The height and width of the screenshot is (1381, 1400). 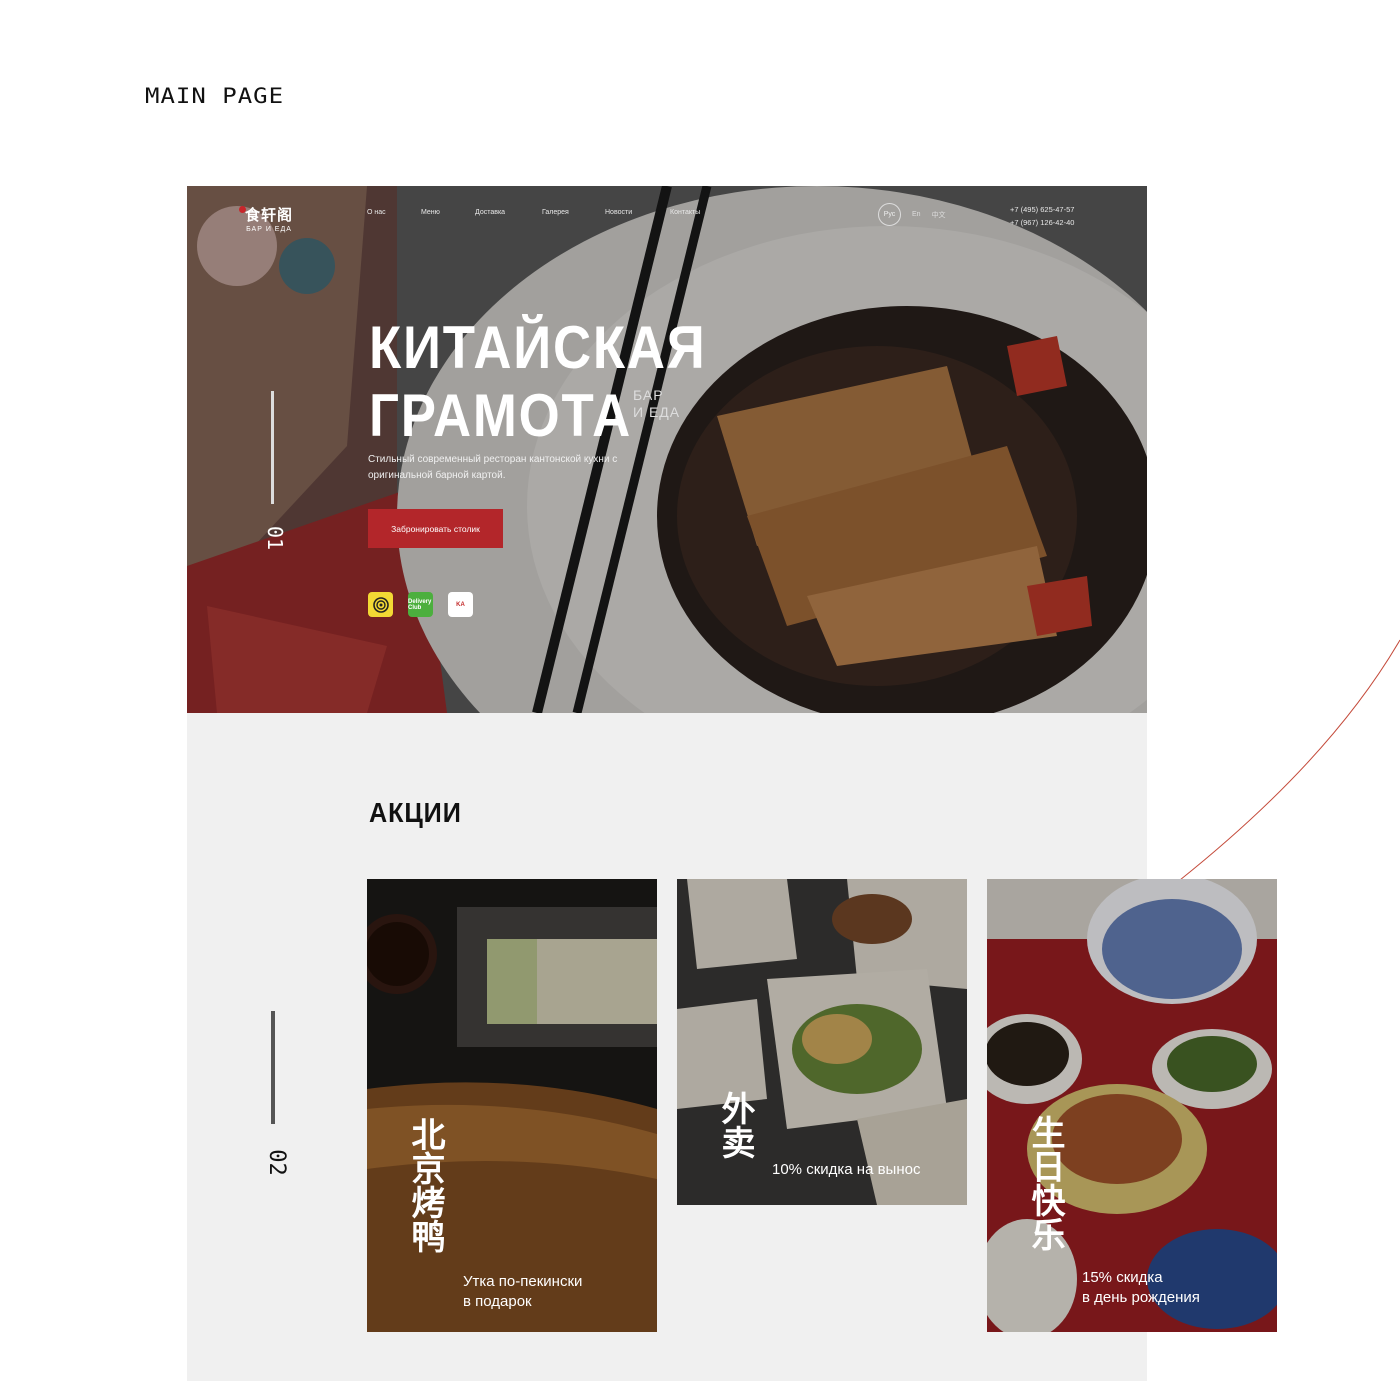 I want to click on logo: 食轩阁 БАР И ЕДА, so click(x=266, y=218).